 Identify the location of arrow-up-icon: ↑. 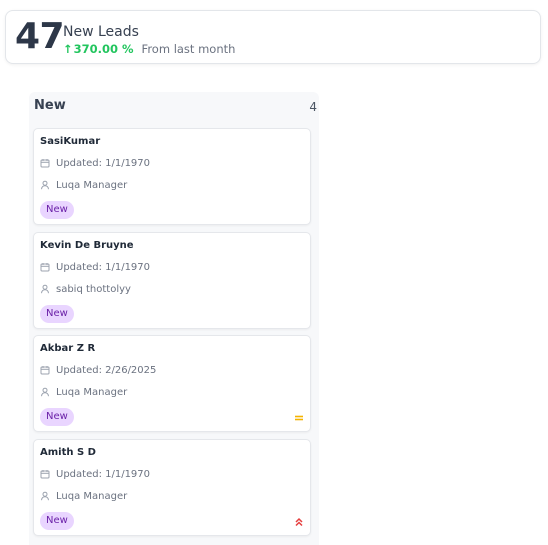
(68, 49).